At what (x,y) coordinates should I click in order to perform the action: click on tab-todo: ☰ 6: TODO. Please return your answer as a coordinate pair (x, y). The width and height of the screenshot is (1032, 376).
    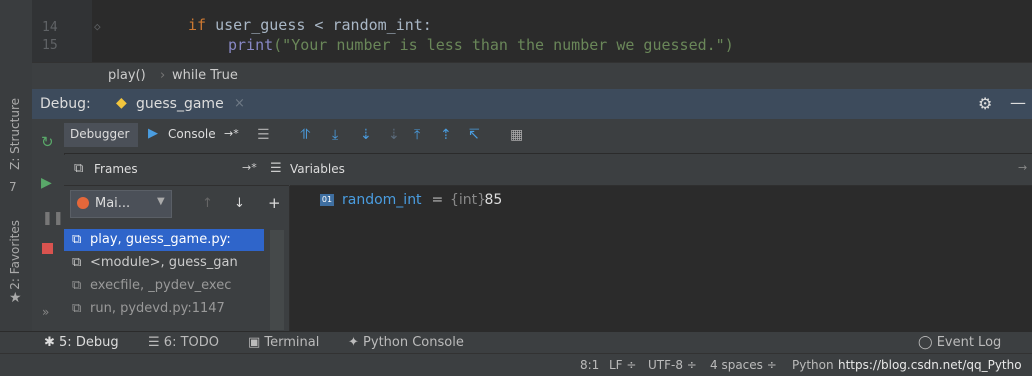
    Looking at the image, I should click on (183, 342).